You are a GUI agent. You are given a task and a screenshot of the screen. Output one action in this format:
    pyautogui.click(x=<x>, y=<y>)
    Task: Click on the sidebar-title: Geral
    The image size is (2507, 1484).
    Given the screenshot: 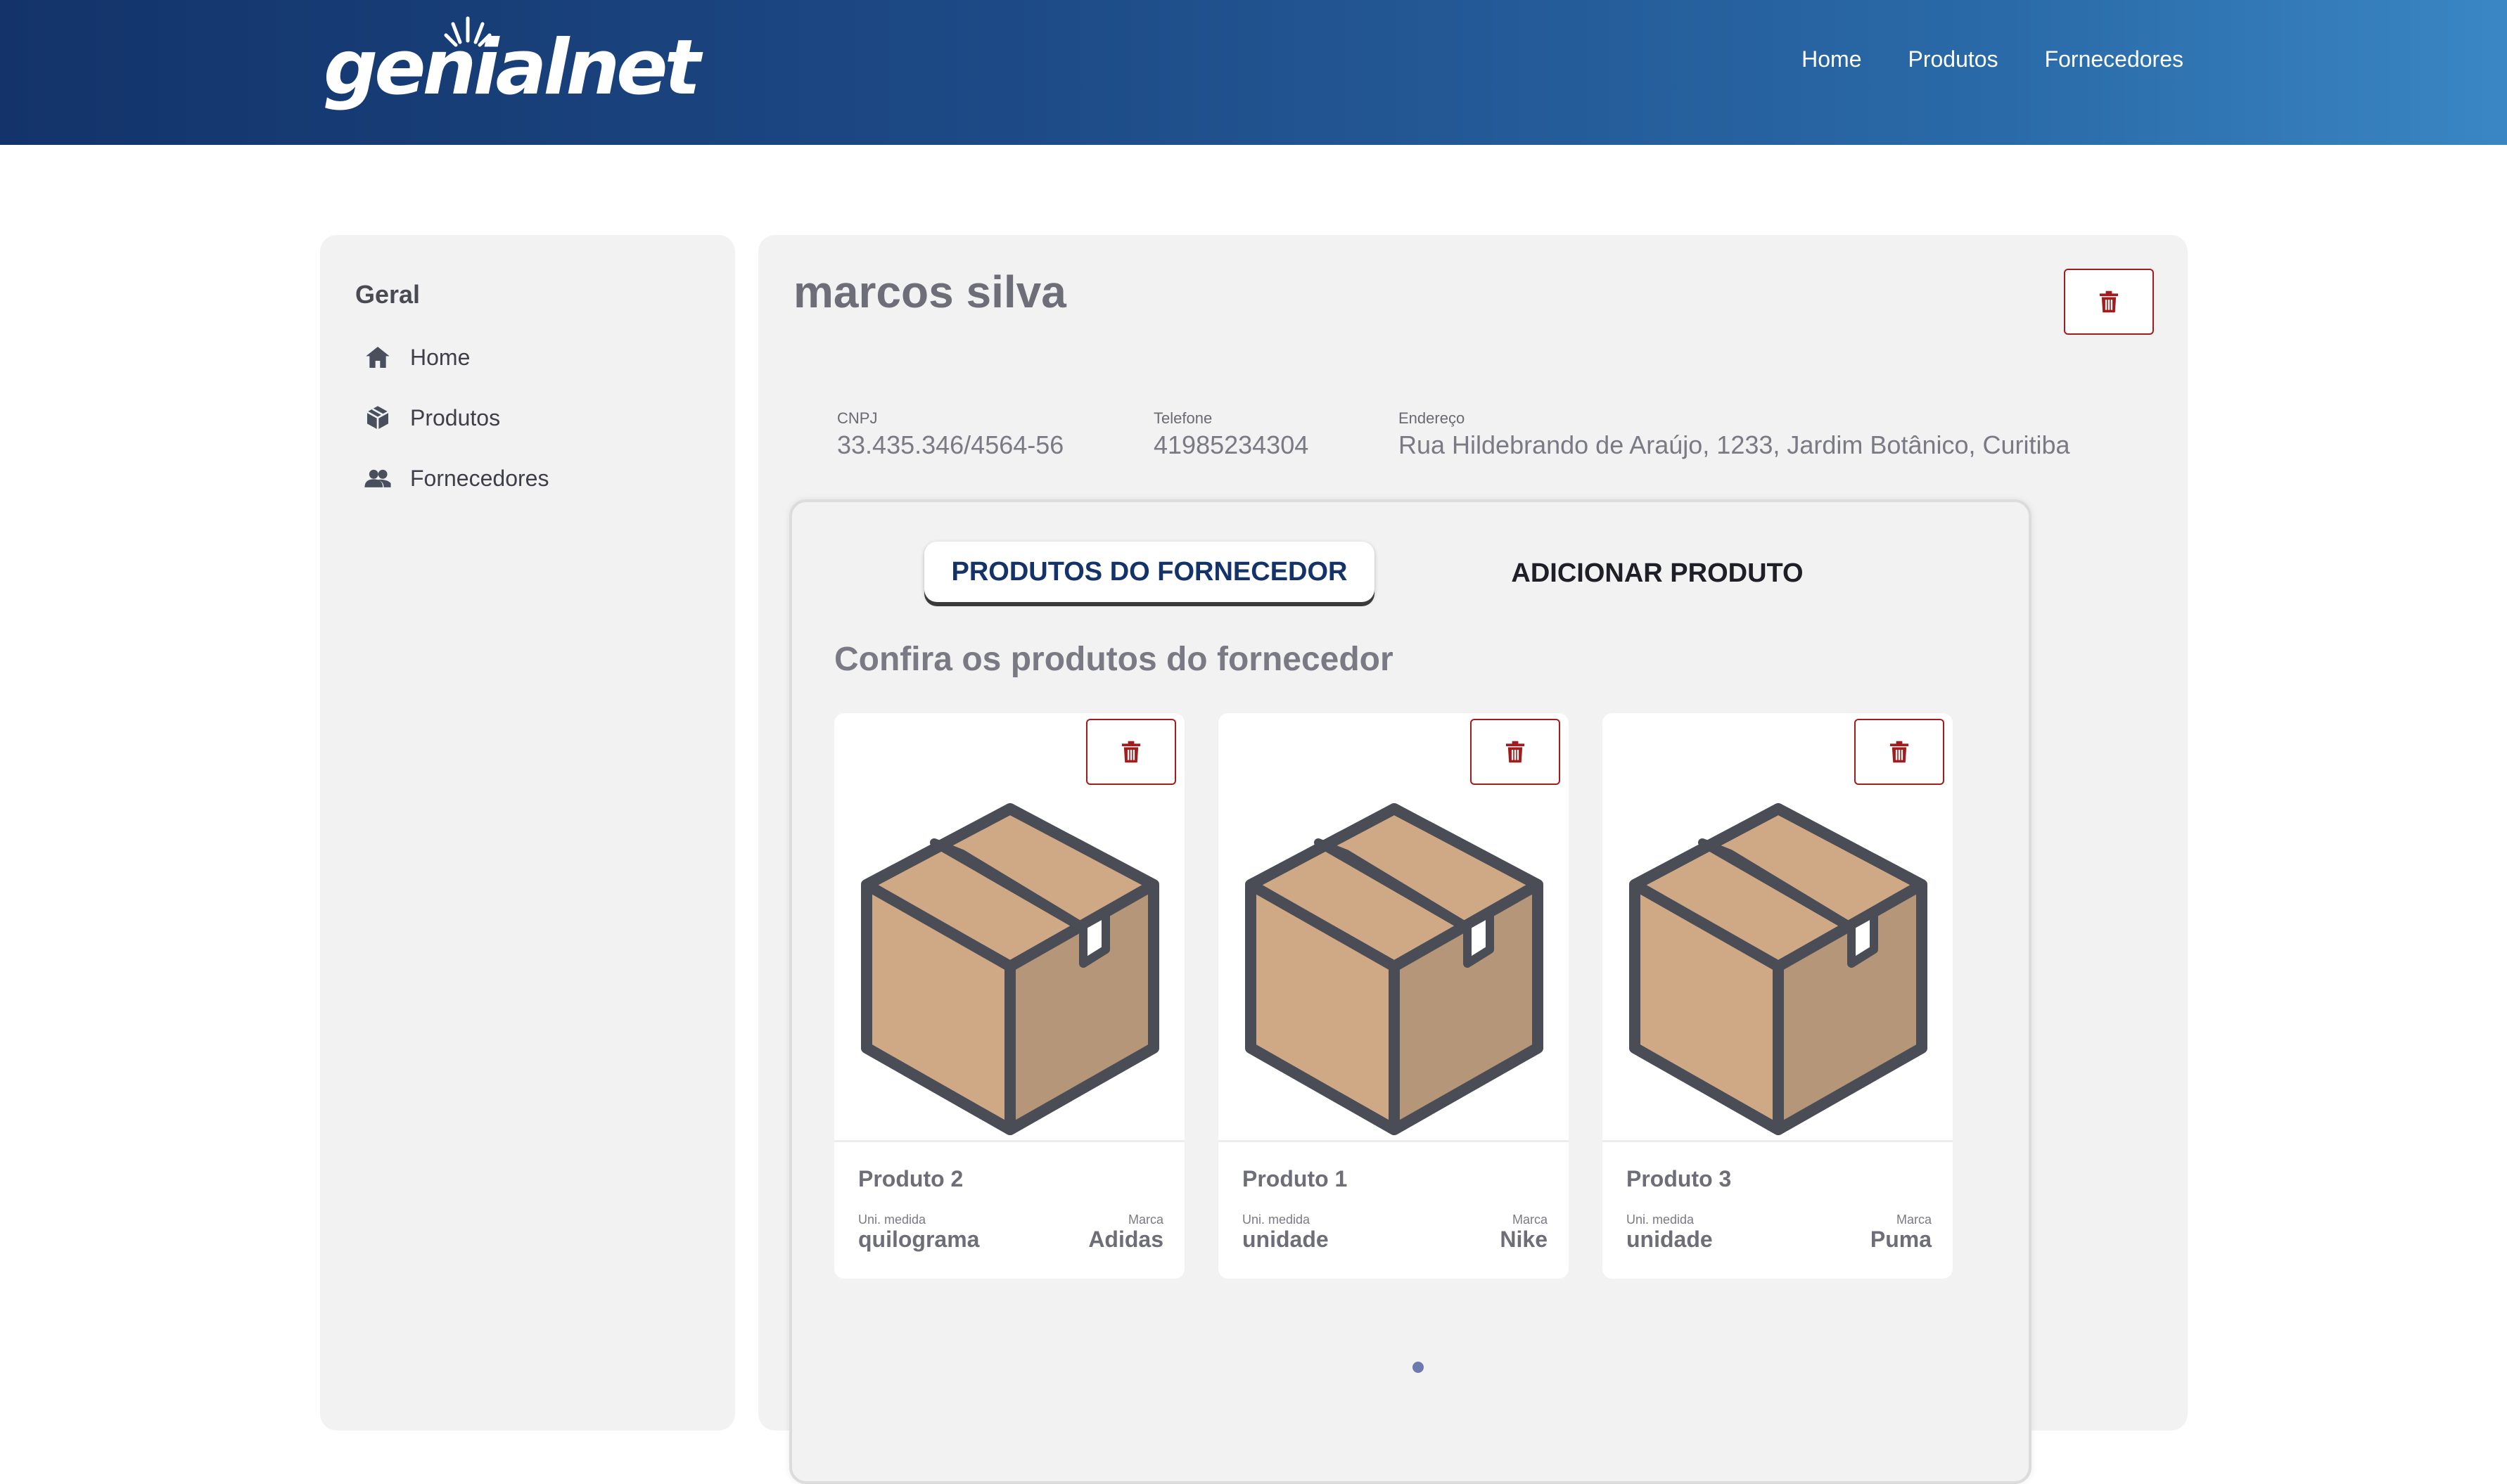 What is the action you would take?
    pyautogui.click(x=388, y=295)
    